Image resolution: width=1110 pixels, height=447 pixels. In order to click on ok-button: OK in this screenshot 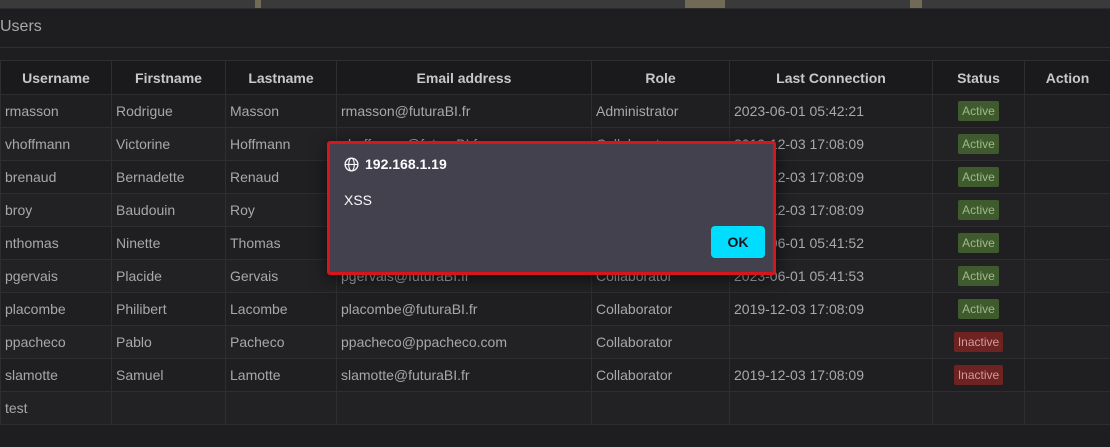, I will do `click(738, 242)`.